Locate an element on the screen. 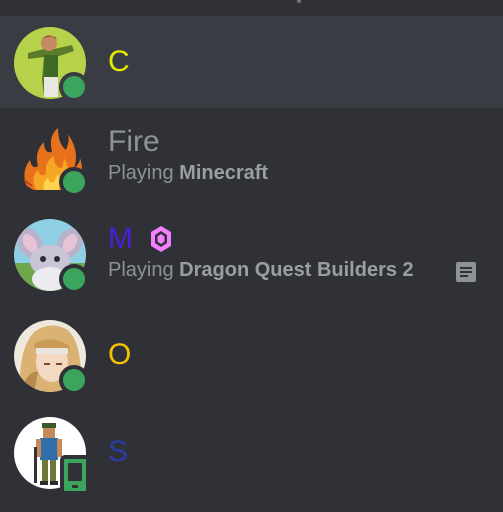 This screenshot has width=503, height=512. member-activity: Playing Minecraft is located at coordinates (188, 173).